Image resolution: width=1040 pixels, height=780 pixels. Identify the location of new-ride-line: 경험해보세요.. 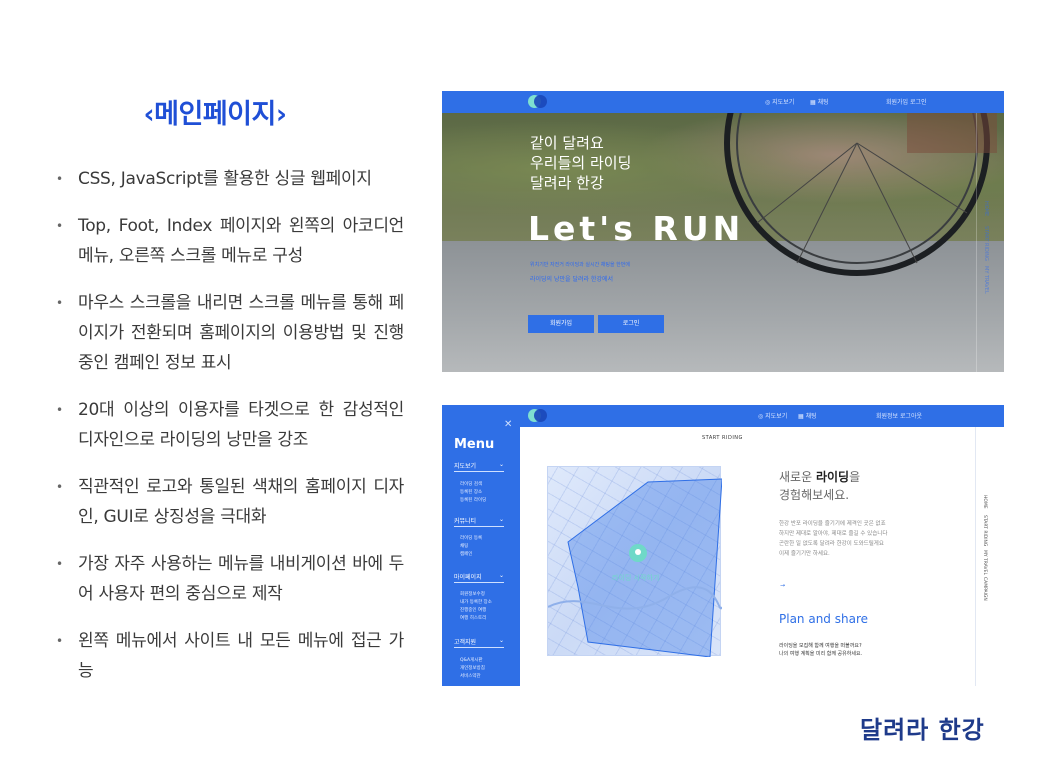
(814, 495).